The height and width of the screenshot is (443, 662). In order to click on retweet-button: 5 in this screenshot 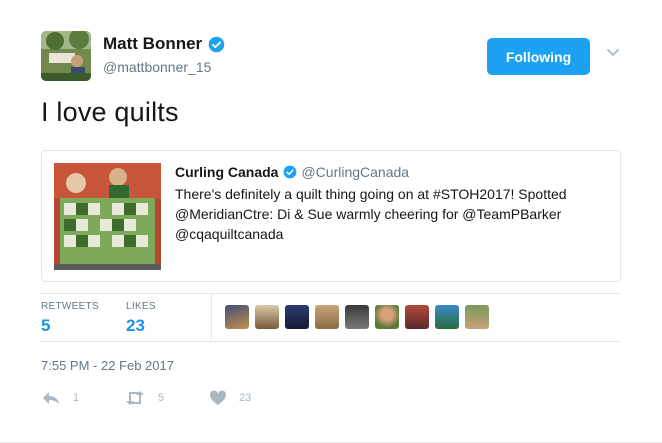, I will do `click(144, 398)`.